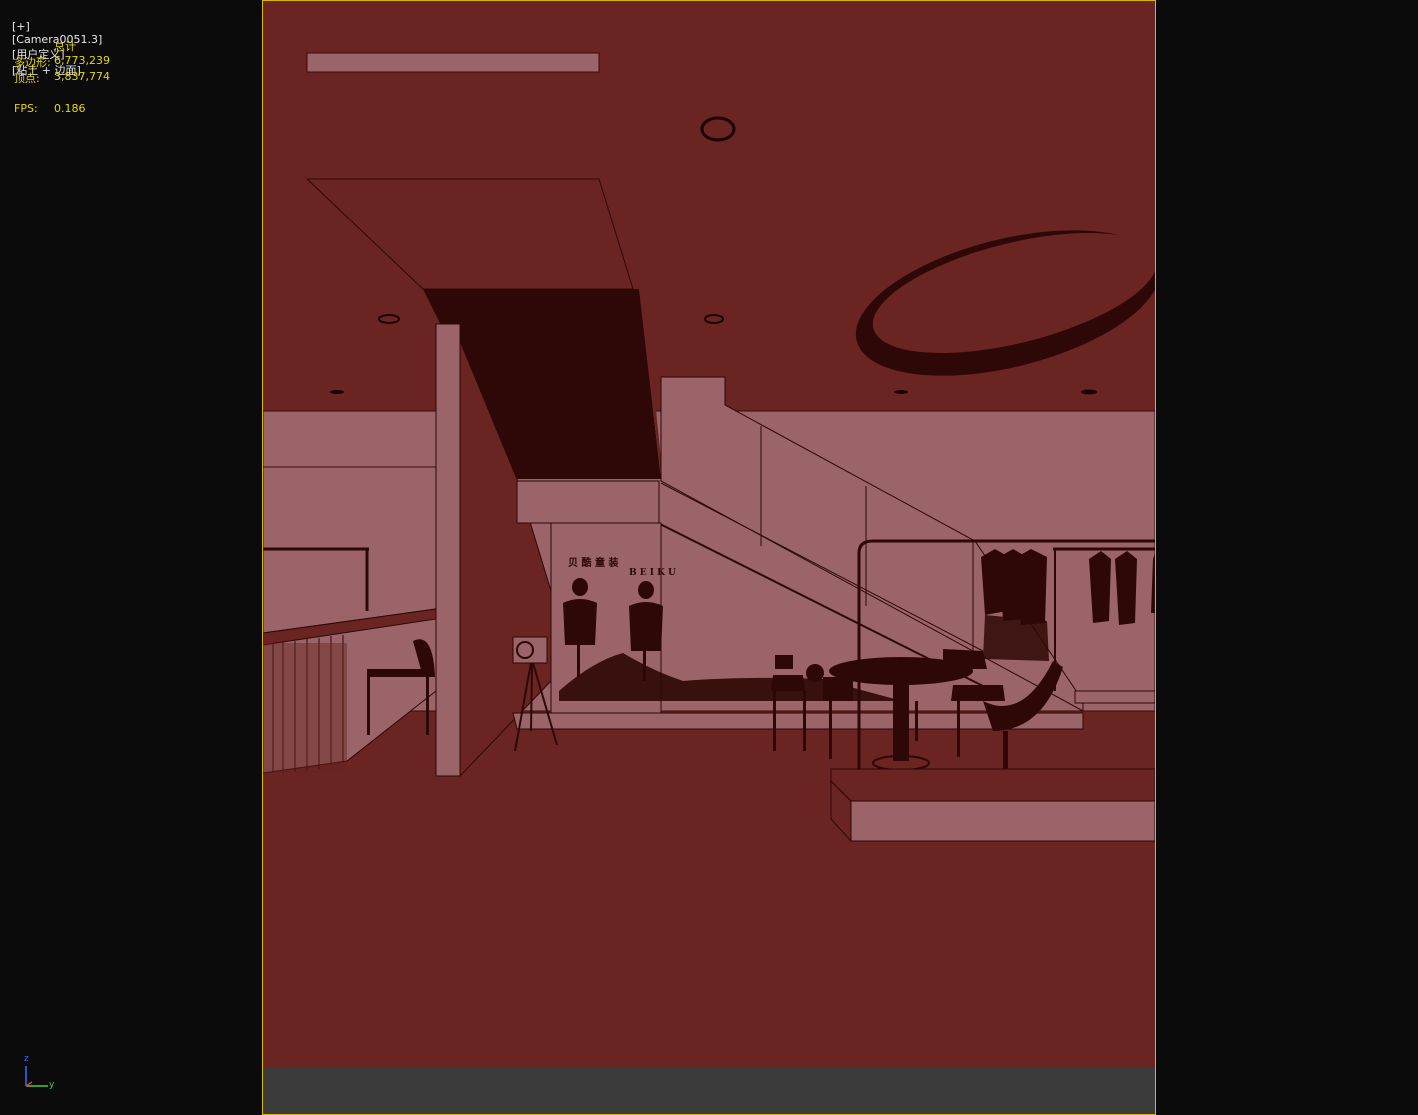  What do you see at coordinates (65, 46) in the screenshot?
I see `stats-header: 总计` at bounding box center [65, 46].